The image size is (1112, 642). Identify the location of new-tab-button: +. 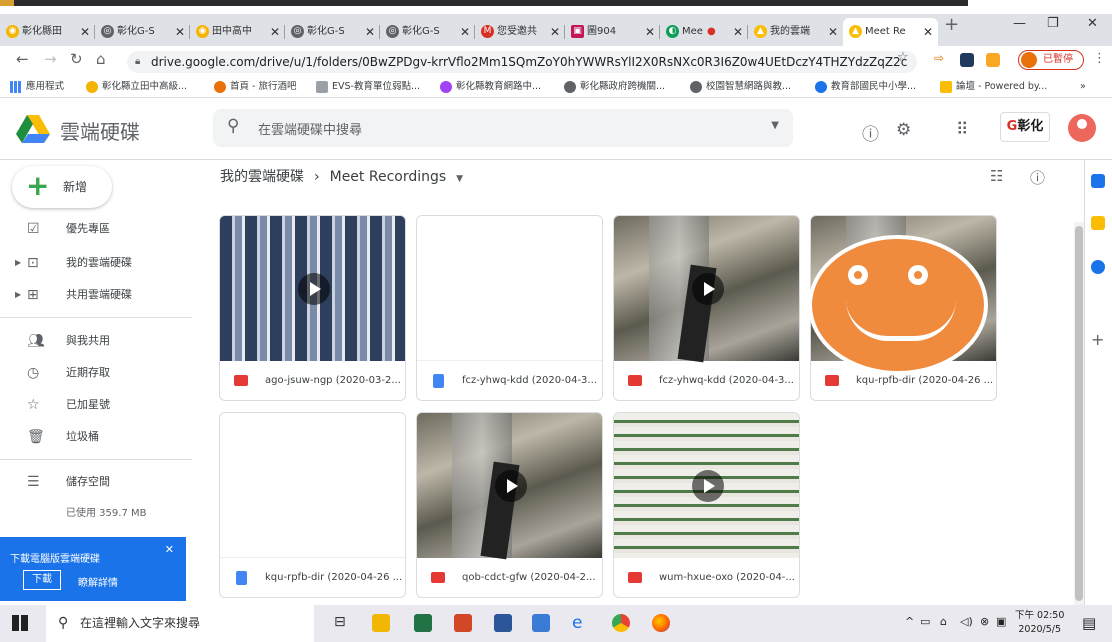
(951, 24).